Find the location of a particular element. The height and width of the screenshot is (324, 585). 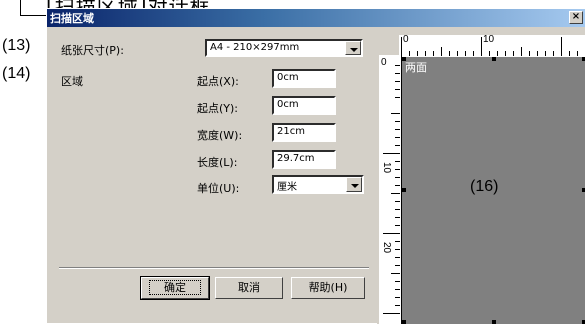

help-button-label: 帮助(H) is located at coordinates (328, 287).